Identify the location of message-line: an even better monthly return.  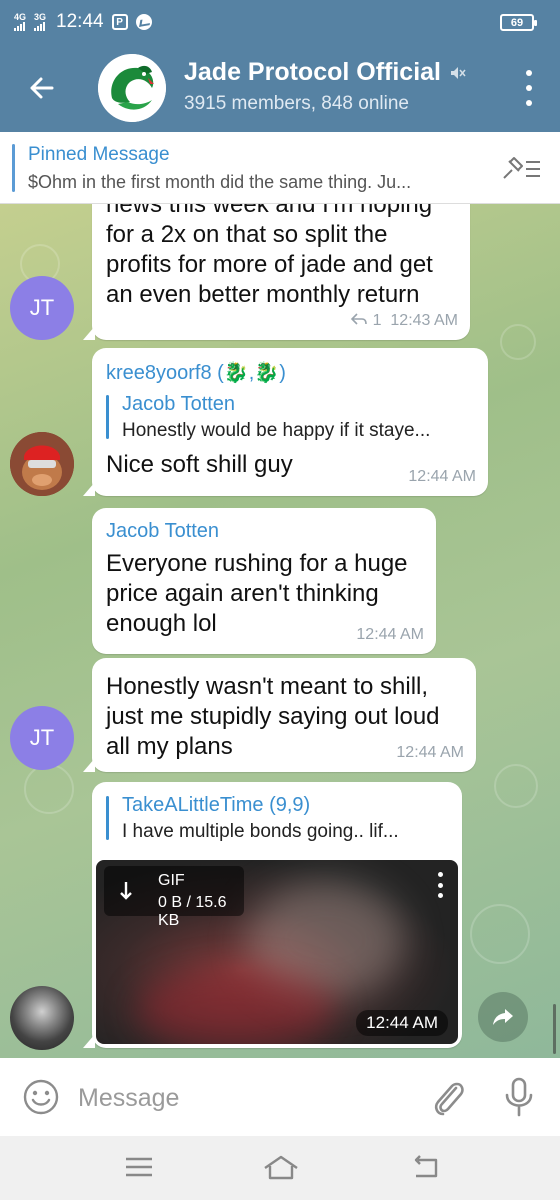
(263, 294).